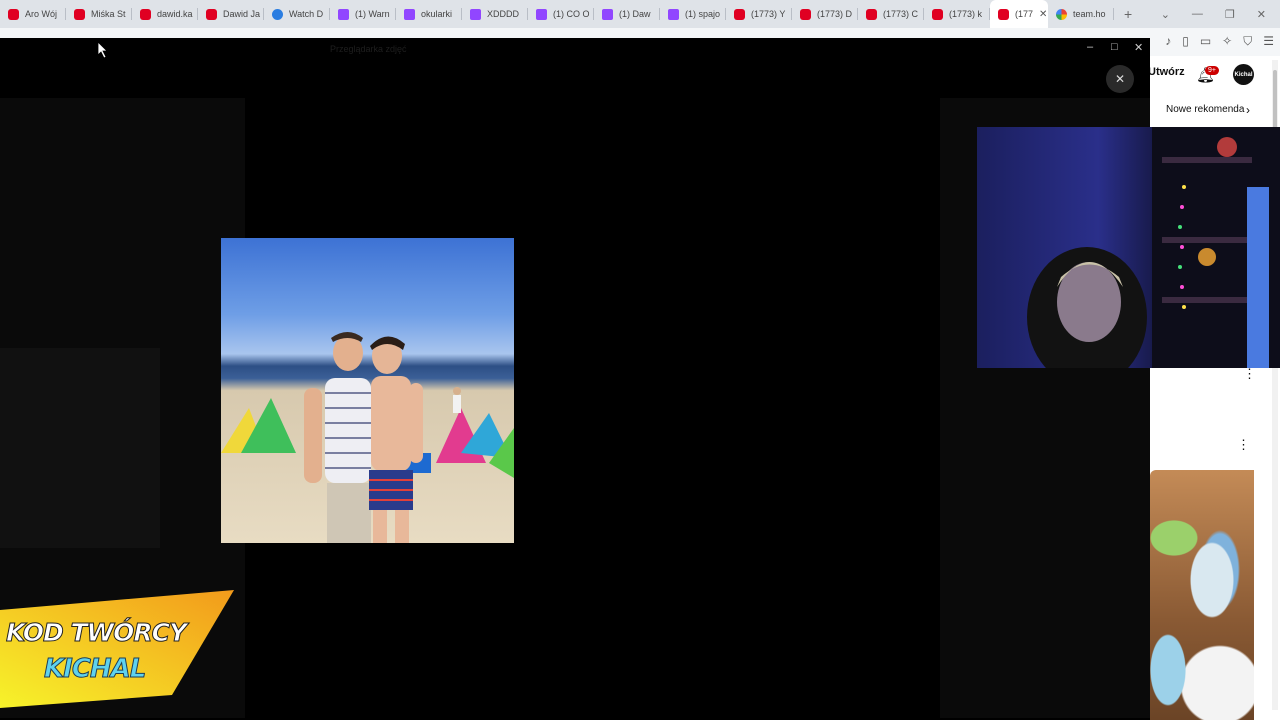 The width and height of the screenshot is (1280, 720). What do you see at coordinates (571, 14) in the screenshot?
I see `tab-label: (1) CO O` at bounding box center [571, 14].